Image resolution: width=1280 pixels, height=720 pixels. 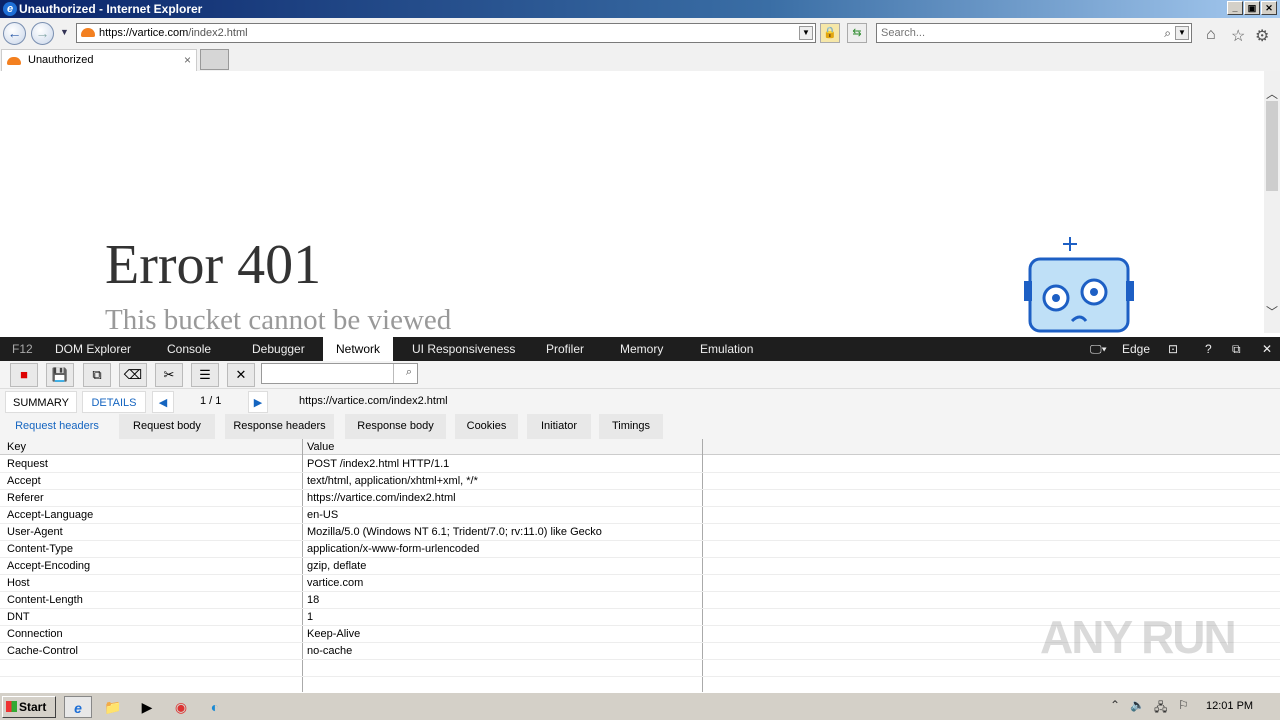 What do you see at coordinates (187, 60) in the screenshot?
I see `tab-close-button: ×` at bounding box center [187, 60].